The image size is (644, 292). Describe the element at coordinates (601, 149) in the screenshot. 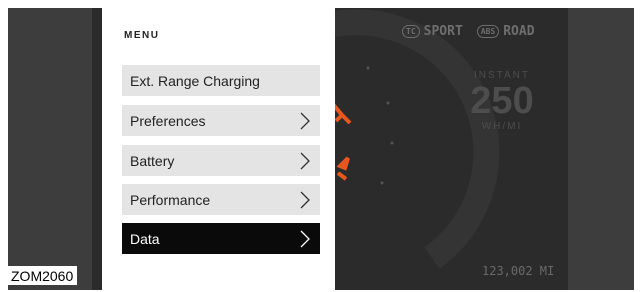

I see `right-bezel` at that location.